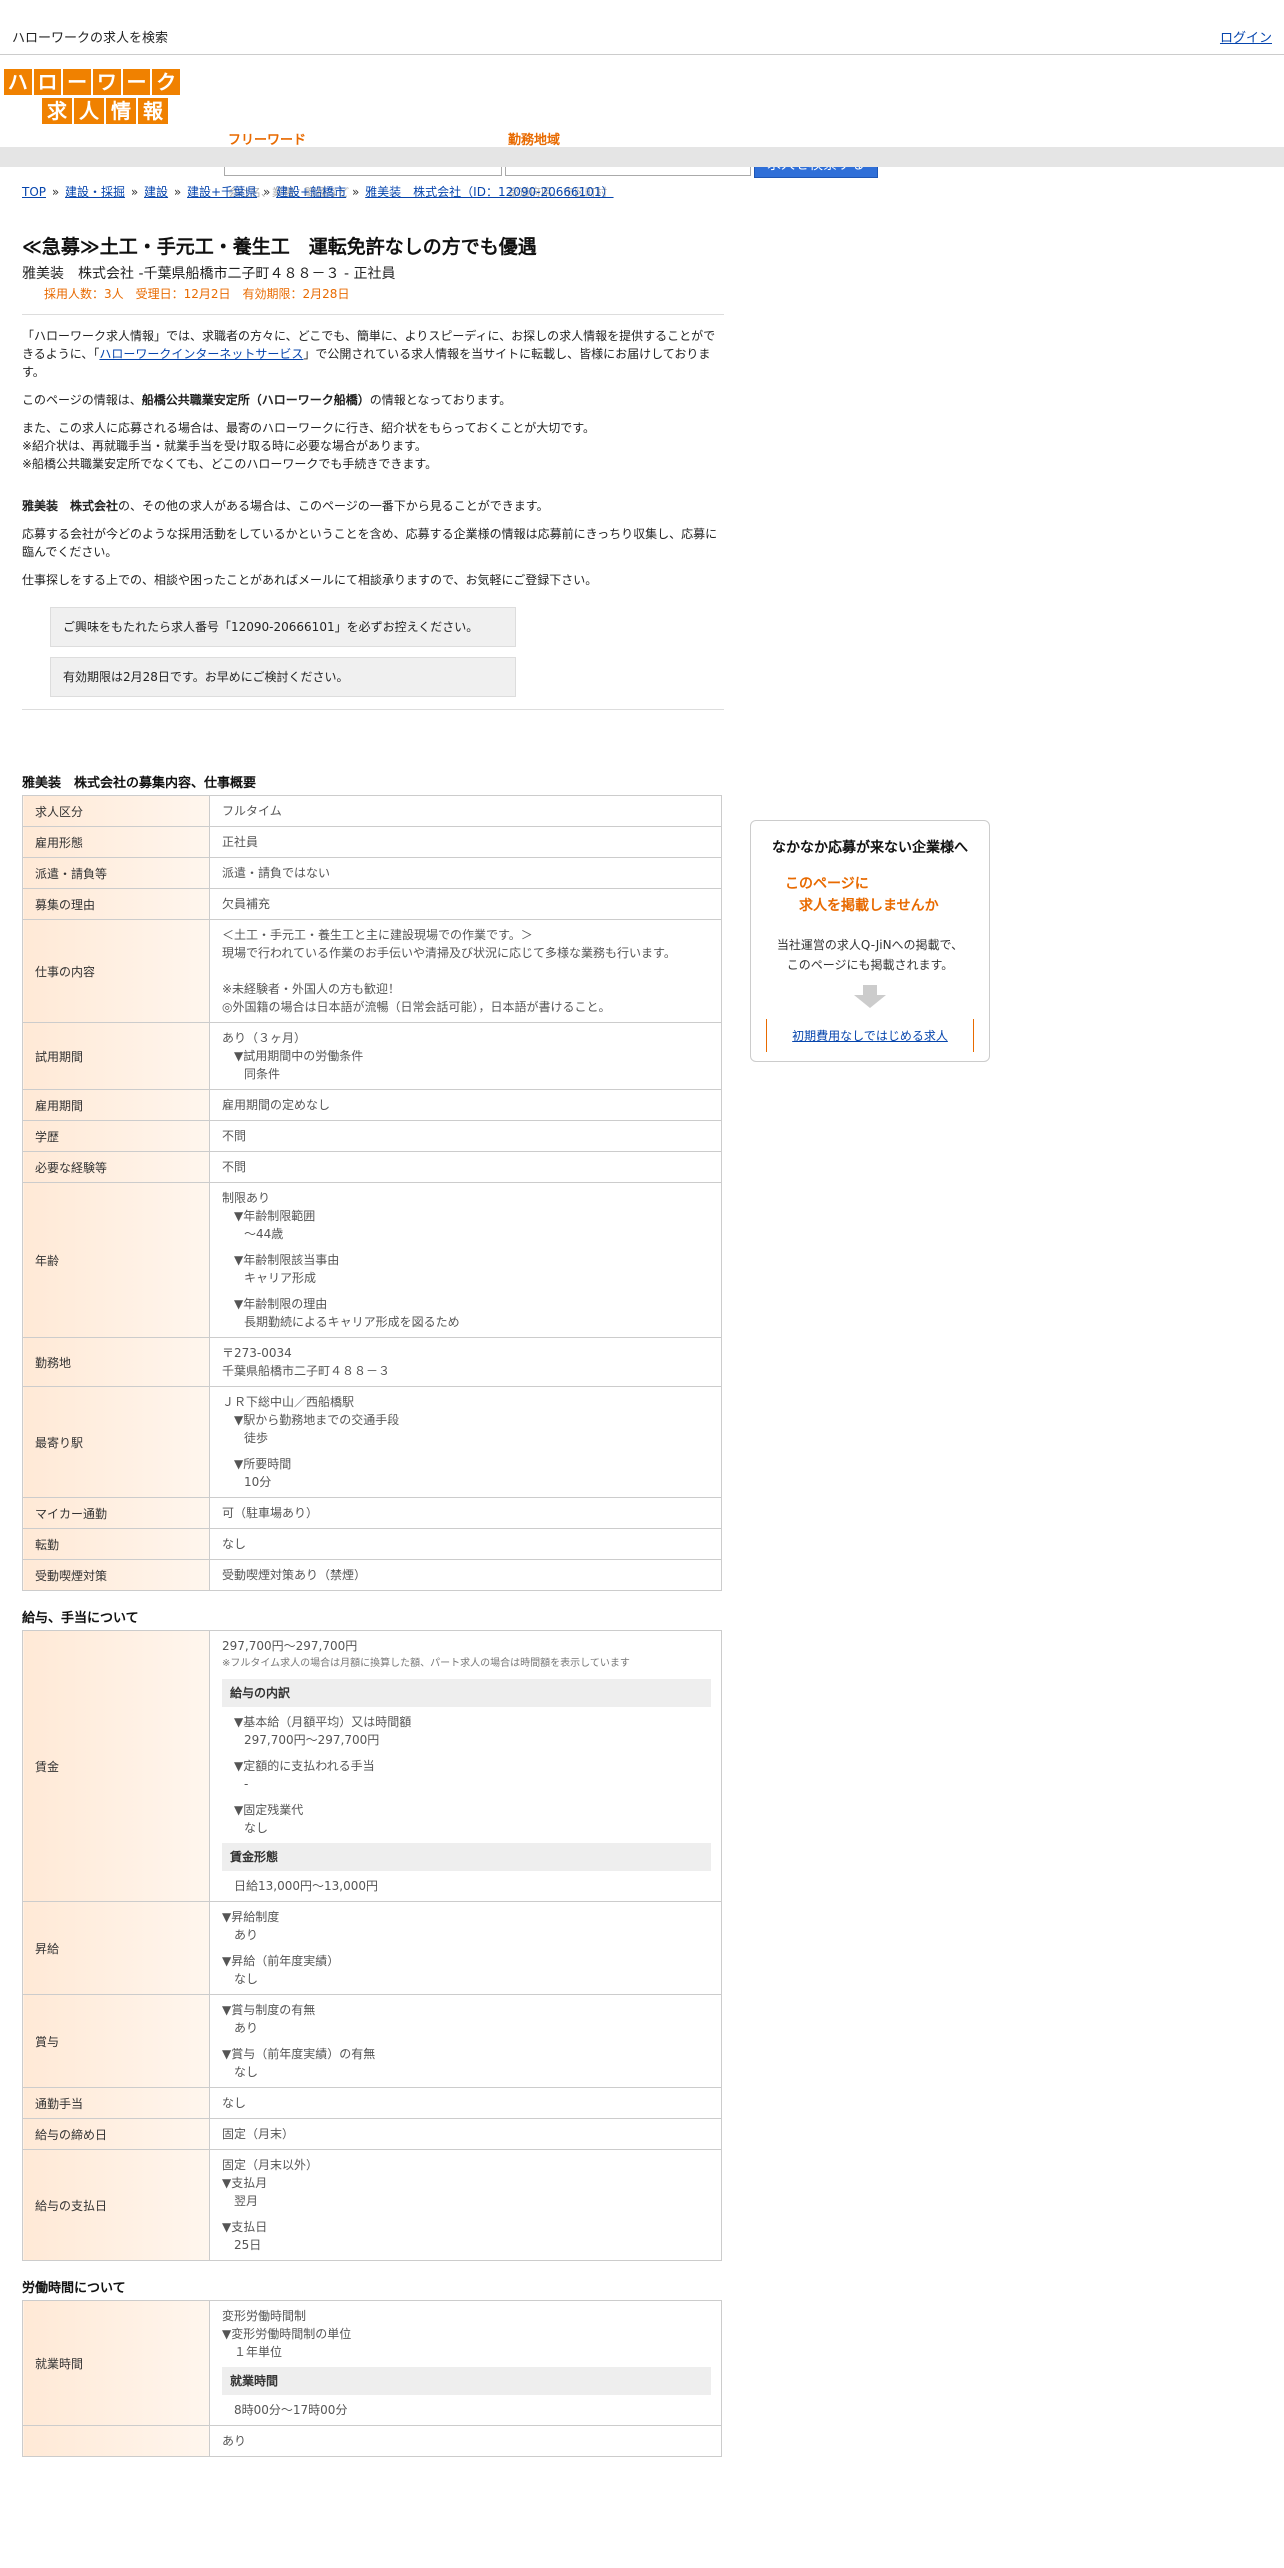  What do you see at coordinates (34, 192) in the screenshot?
I see `breadcrumb-top: TOP` at bounding box center [34, 192].